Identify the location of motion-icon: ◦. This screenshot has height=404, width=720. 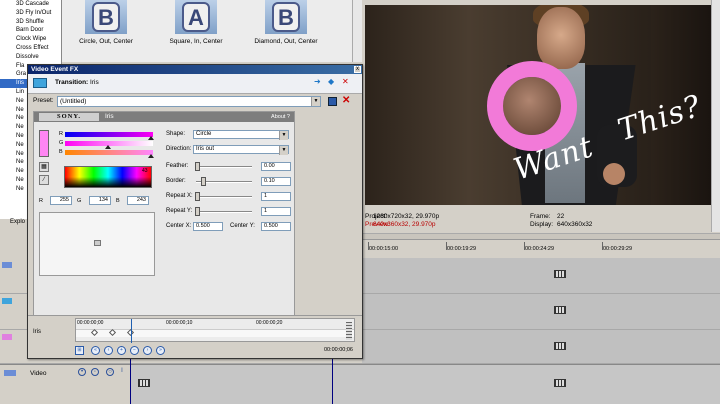
(95, 372).